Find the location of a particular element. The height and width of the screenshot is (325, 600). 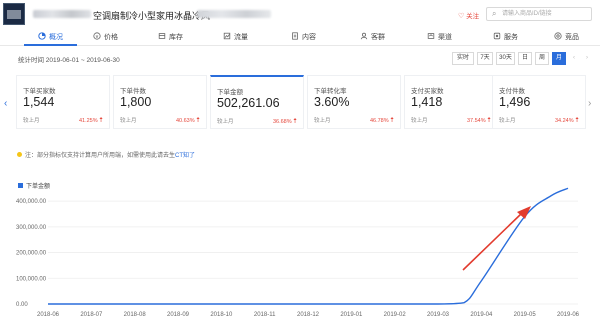

period-day-button: 日 is located at coordinates (525, 58).